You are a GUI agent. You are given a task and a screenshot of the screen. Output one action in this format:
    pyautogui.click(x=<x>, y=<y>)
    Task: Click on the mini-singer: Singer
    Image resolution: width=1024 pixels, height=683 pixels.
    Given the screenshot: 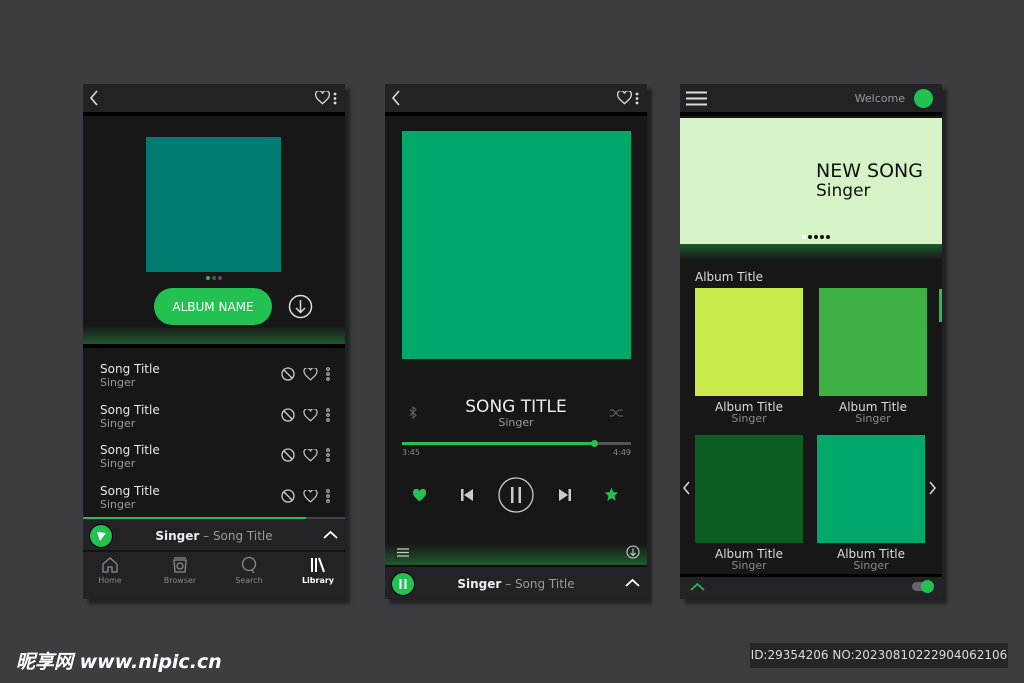 What is the action you would take?
    pyautogui.click(x=479, y=584)
    